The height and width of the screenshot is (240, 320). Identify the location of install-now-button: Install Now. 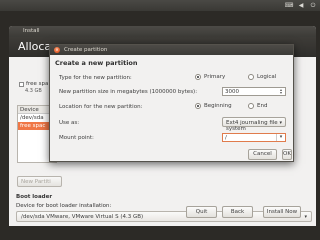
(282, 212).